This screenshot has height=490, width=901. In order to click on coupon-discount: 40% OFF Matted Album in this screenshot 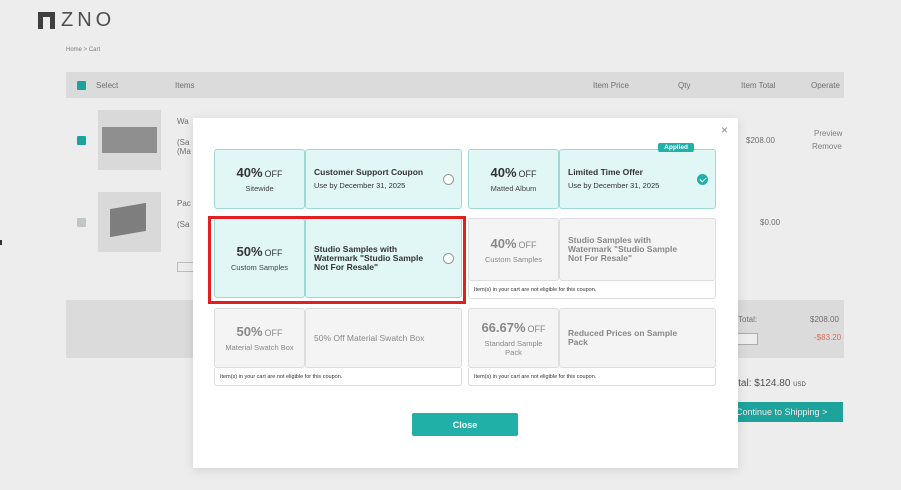, I will do `click(513, 179)`.